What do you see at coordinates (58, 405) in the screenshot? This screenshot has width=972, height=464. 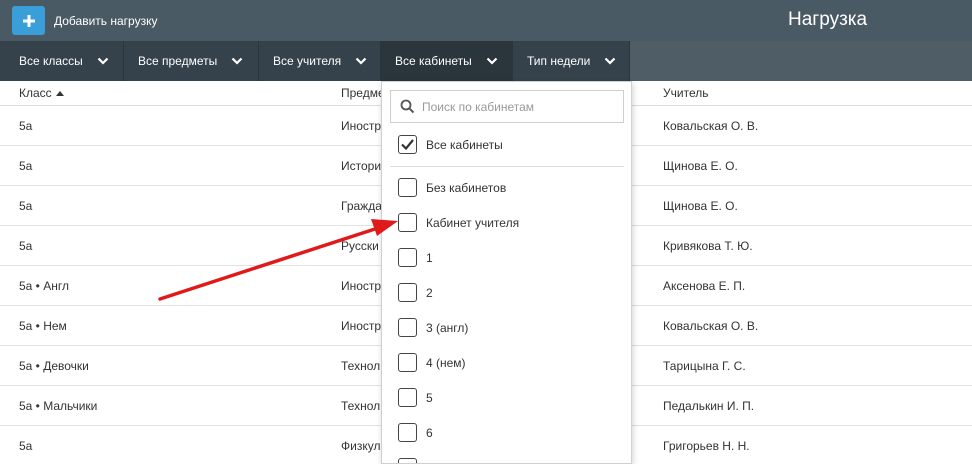 I see `cell-class: 5а • Мальчики` at bounding box center [58, 405].